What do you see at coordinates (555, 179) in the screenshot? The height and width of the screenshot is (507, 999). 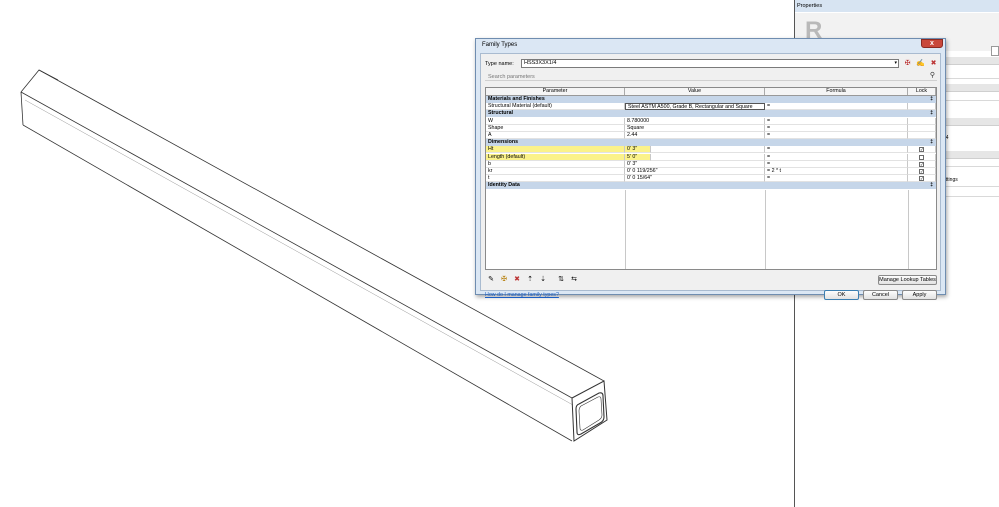 I see `parameter-name: t` at bounding box center [555, 179].